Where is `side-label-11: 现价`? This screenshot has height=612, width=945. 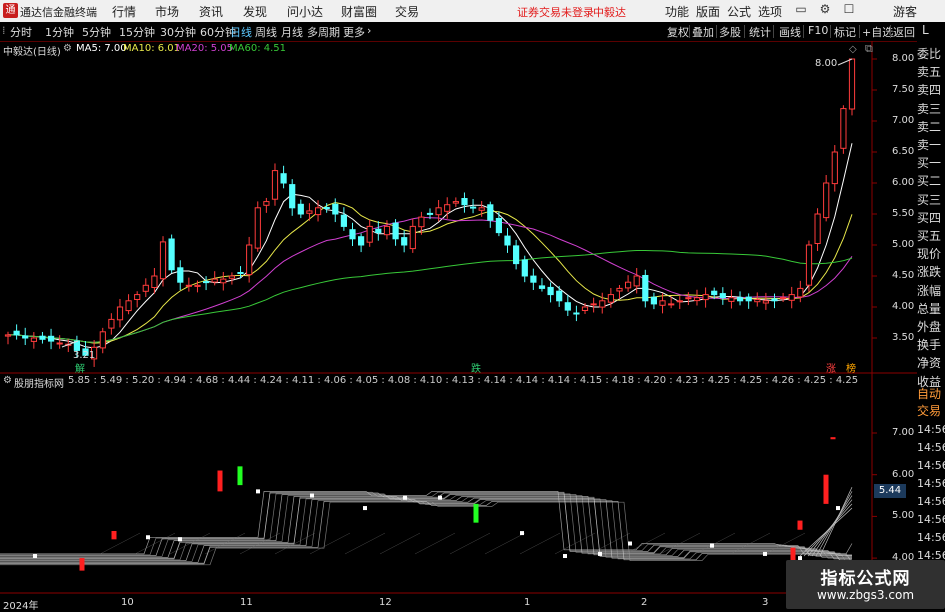 side-label-11: 现价 is located at coordinates (929, 254).